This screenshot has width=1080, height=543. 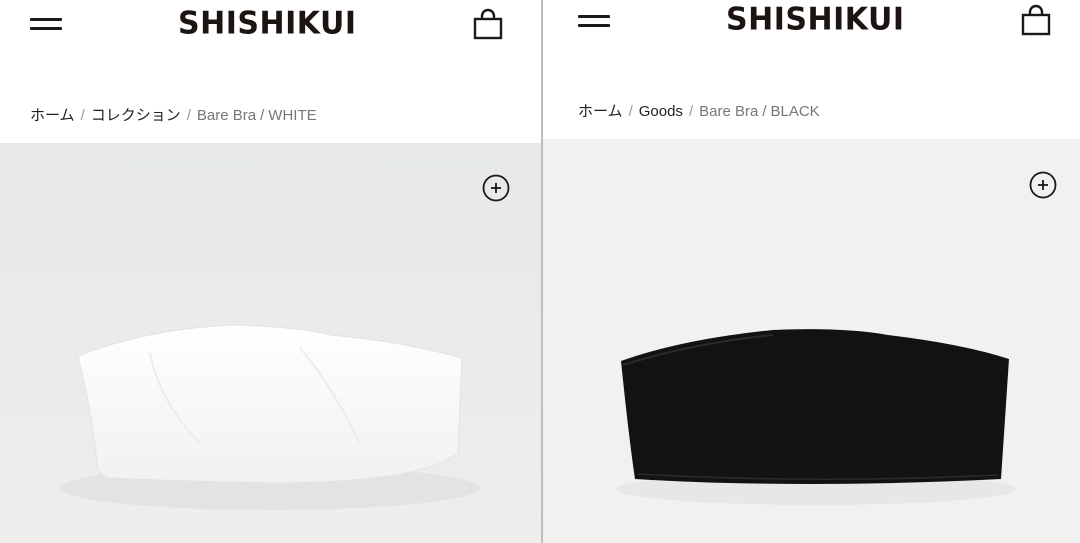 I want to click on breadcrumb-collection-link: Goods, so click(x=661, y=111).